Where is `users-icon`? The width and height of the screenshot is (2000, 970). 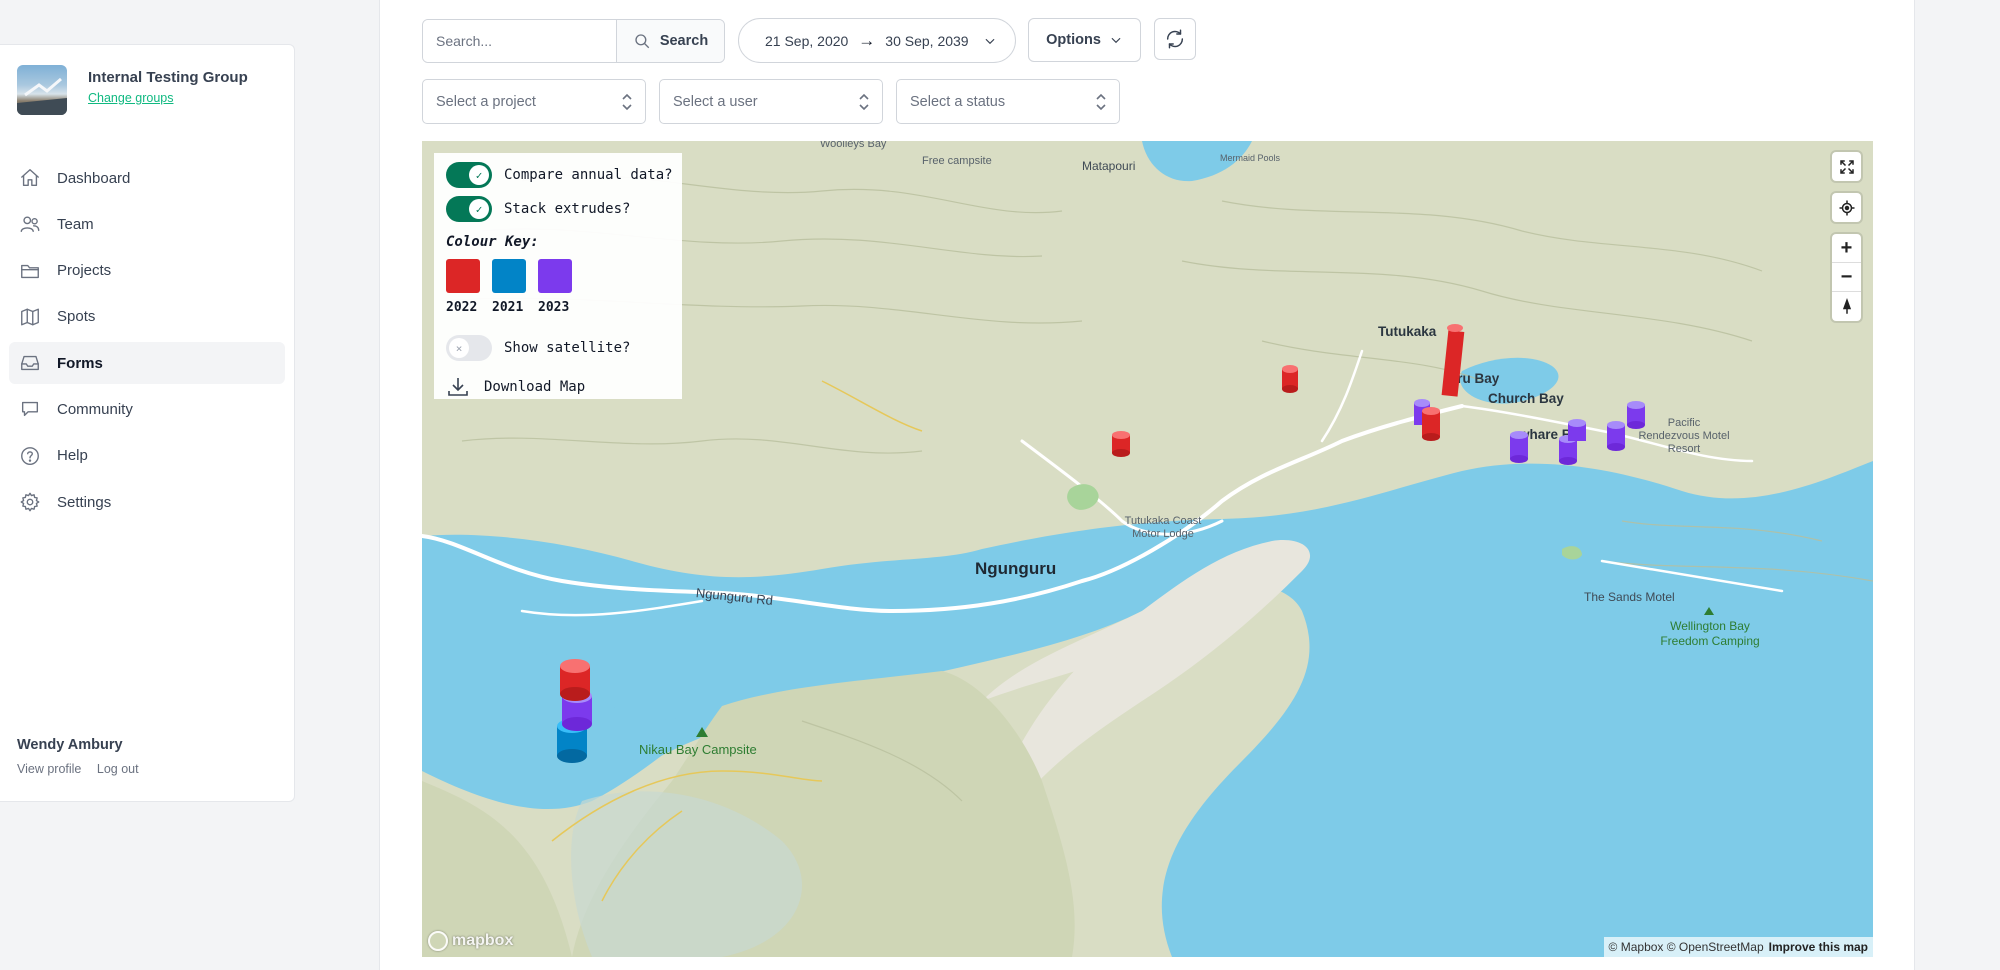 users-icon is located at coordinates (30, 224).